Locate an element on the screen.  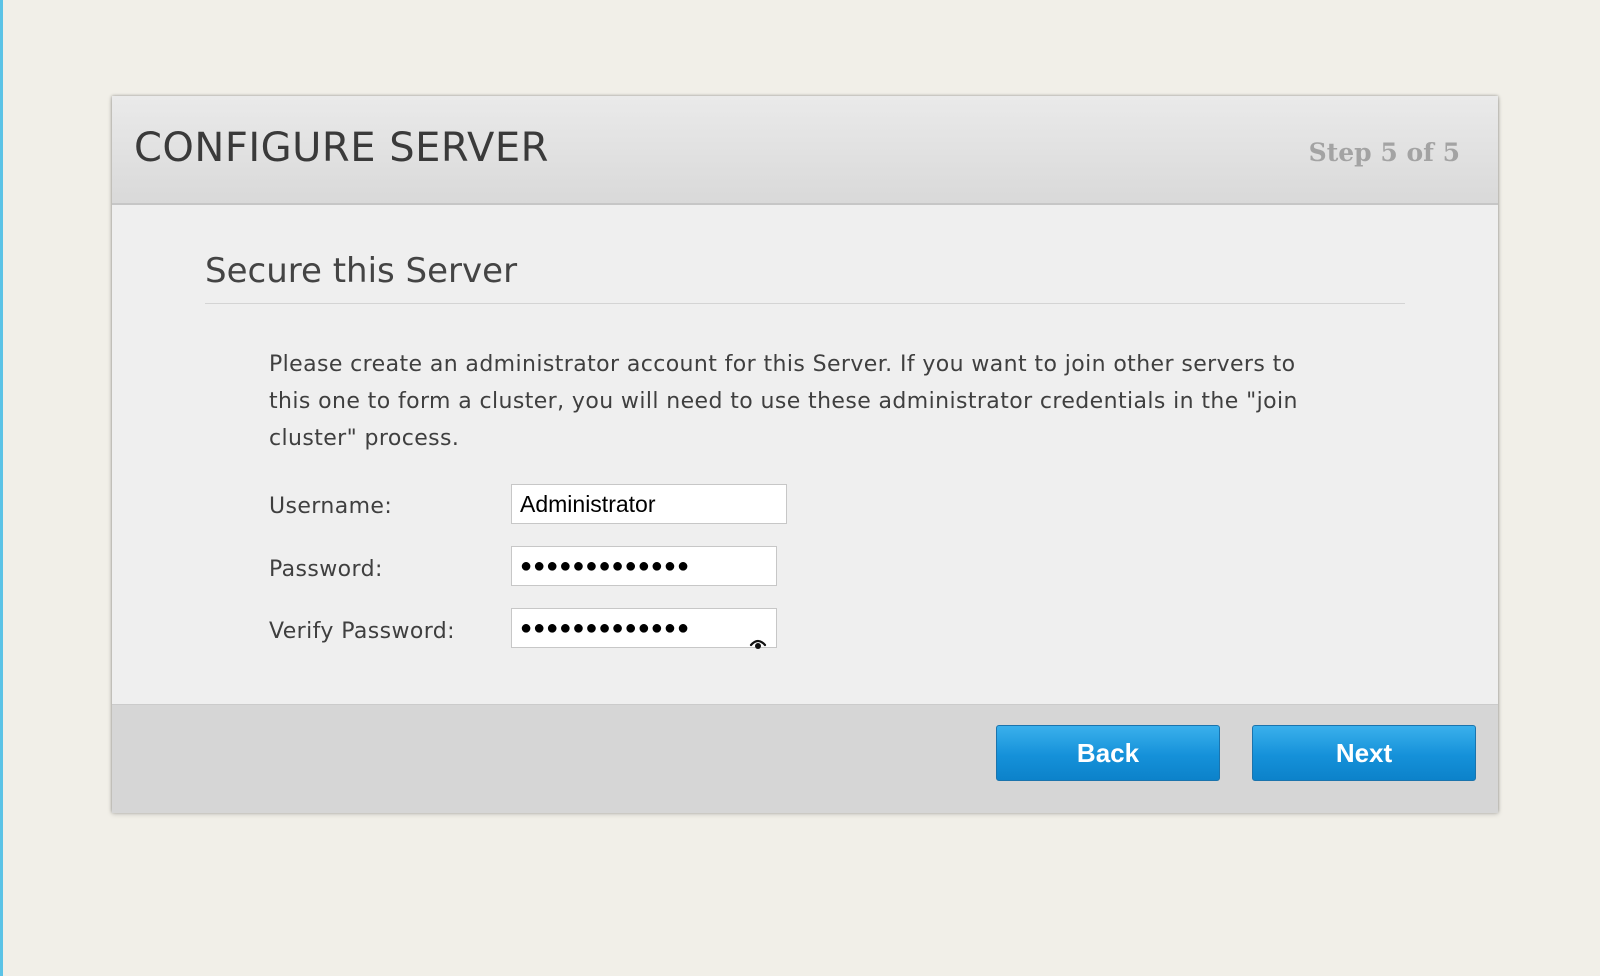
section-divider is located at coordinates (805, 303).